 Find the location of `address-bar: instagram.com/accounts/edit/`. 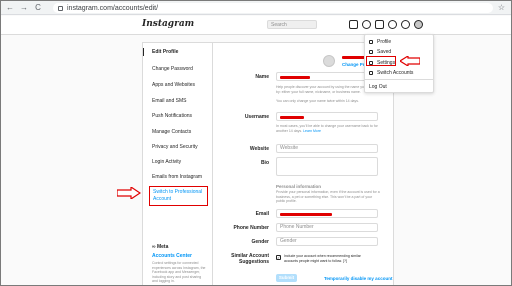

address-bar: instagram.com/accounts/edit/ is located at coordinates (273, 8).